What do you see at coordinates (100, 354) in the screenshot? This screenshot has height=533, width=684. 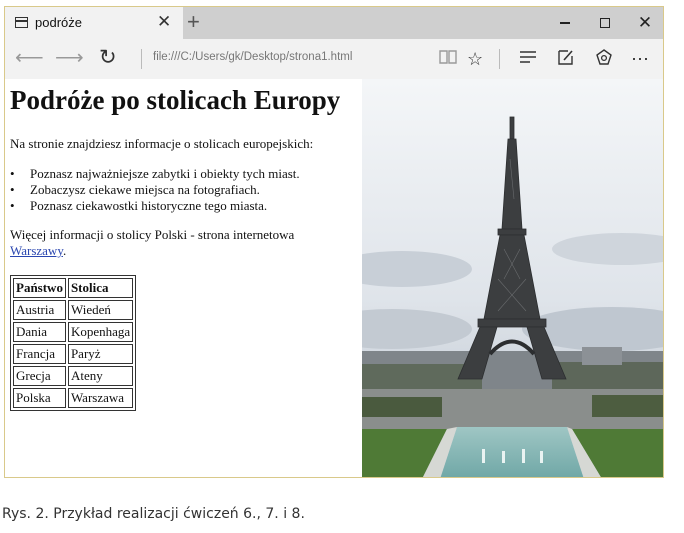 I see `capital-cell: Paryż` at bounding box center [100, 354].